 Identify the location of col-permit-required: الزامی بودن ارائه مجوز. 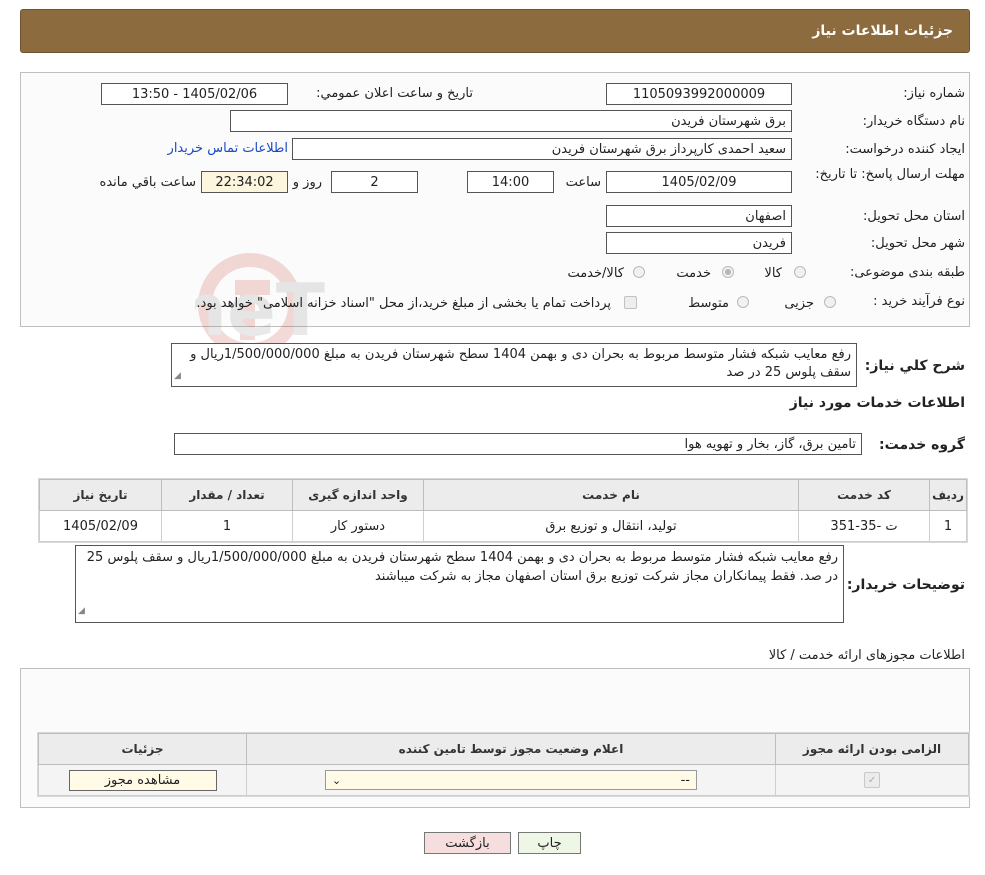
(872, 749).